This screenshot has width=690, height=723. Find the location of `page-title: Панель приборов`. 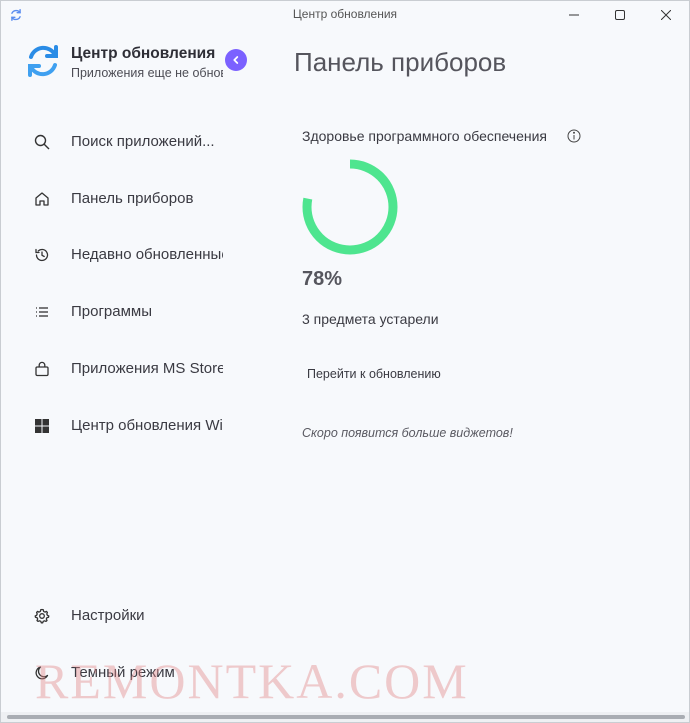

page-title: Панель приборов is located at coordinates (400, 62).